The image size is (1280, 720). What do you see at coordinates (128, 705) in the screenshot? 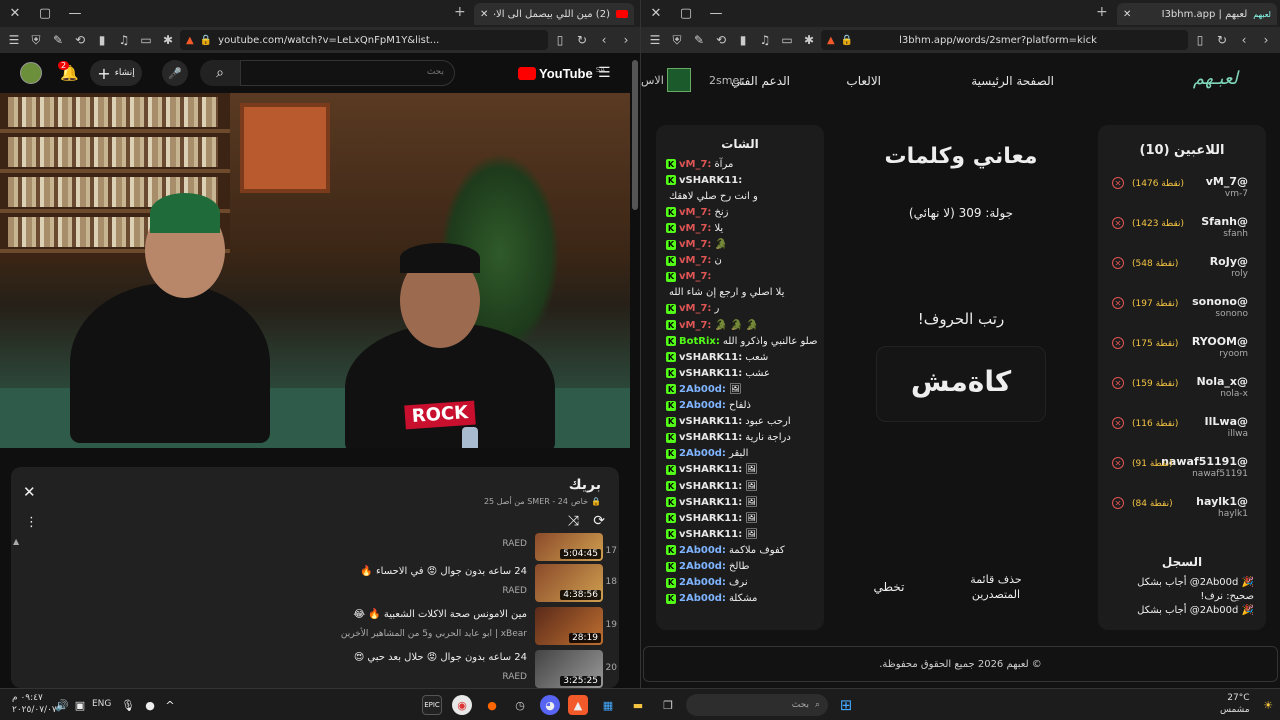
I see `microphone-icon: 🎙` at bounding box center [128, 705].